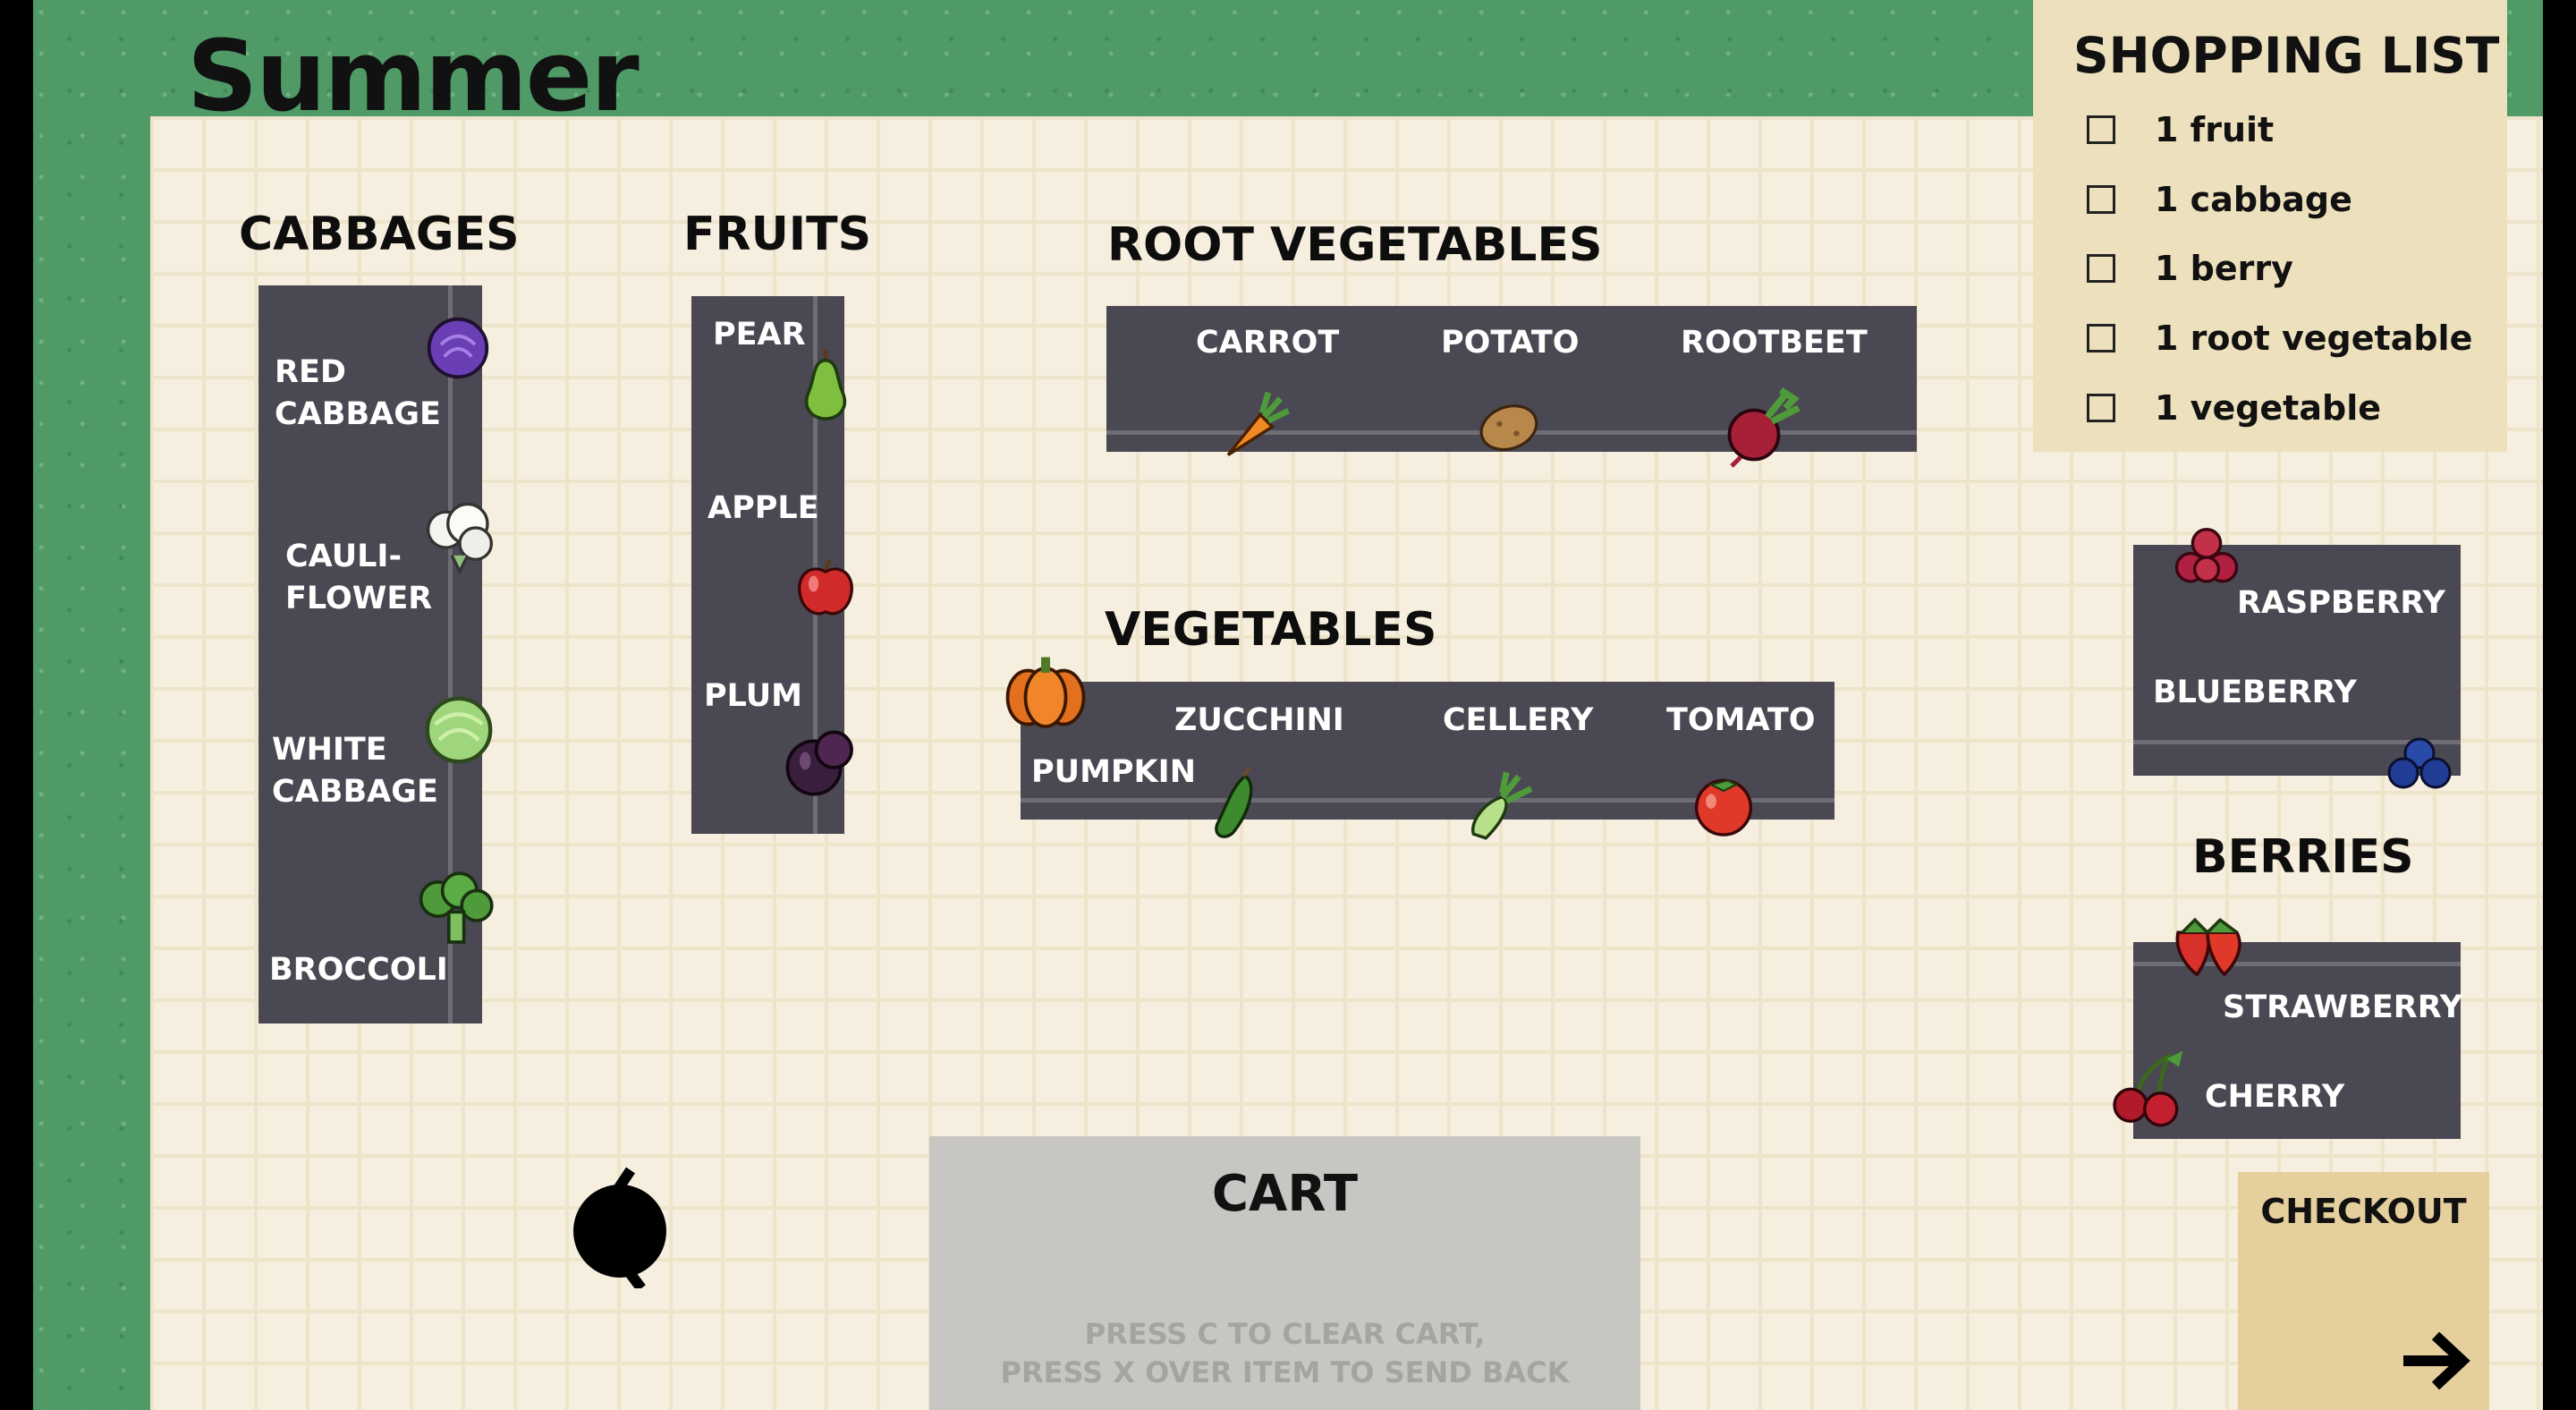  I want to click on heading-vegetables: VEGETABLES, so click(1271, 630).